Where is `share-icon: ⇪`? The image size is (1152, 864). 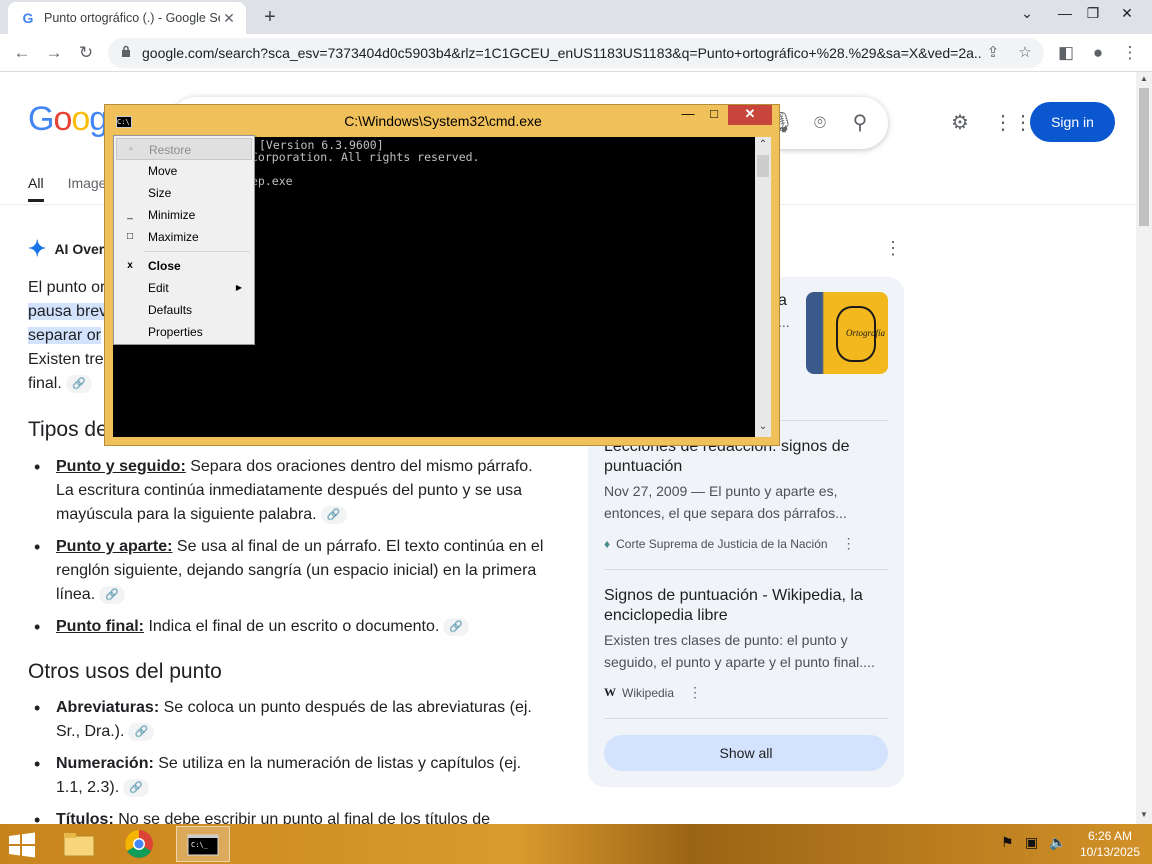
share-icon: ⇪ is located at coordinates (993, 53).